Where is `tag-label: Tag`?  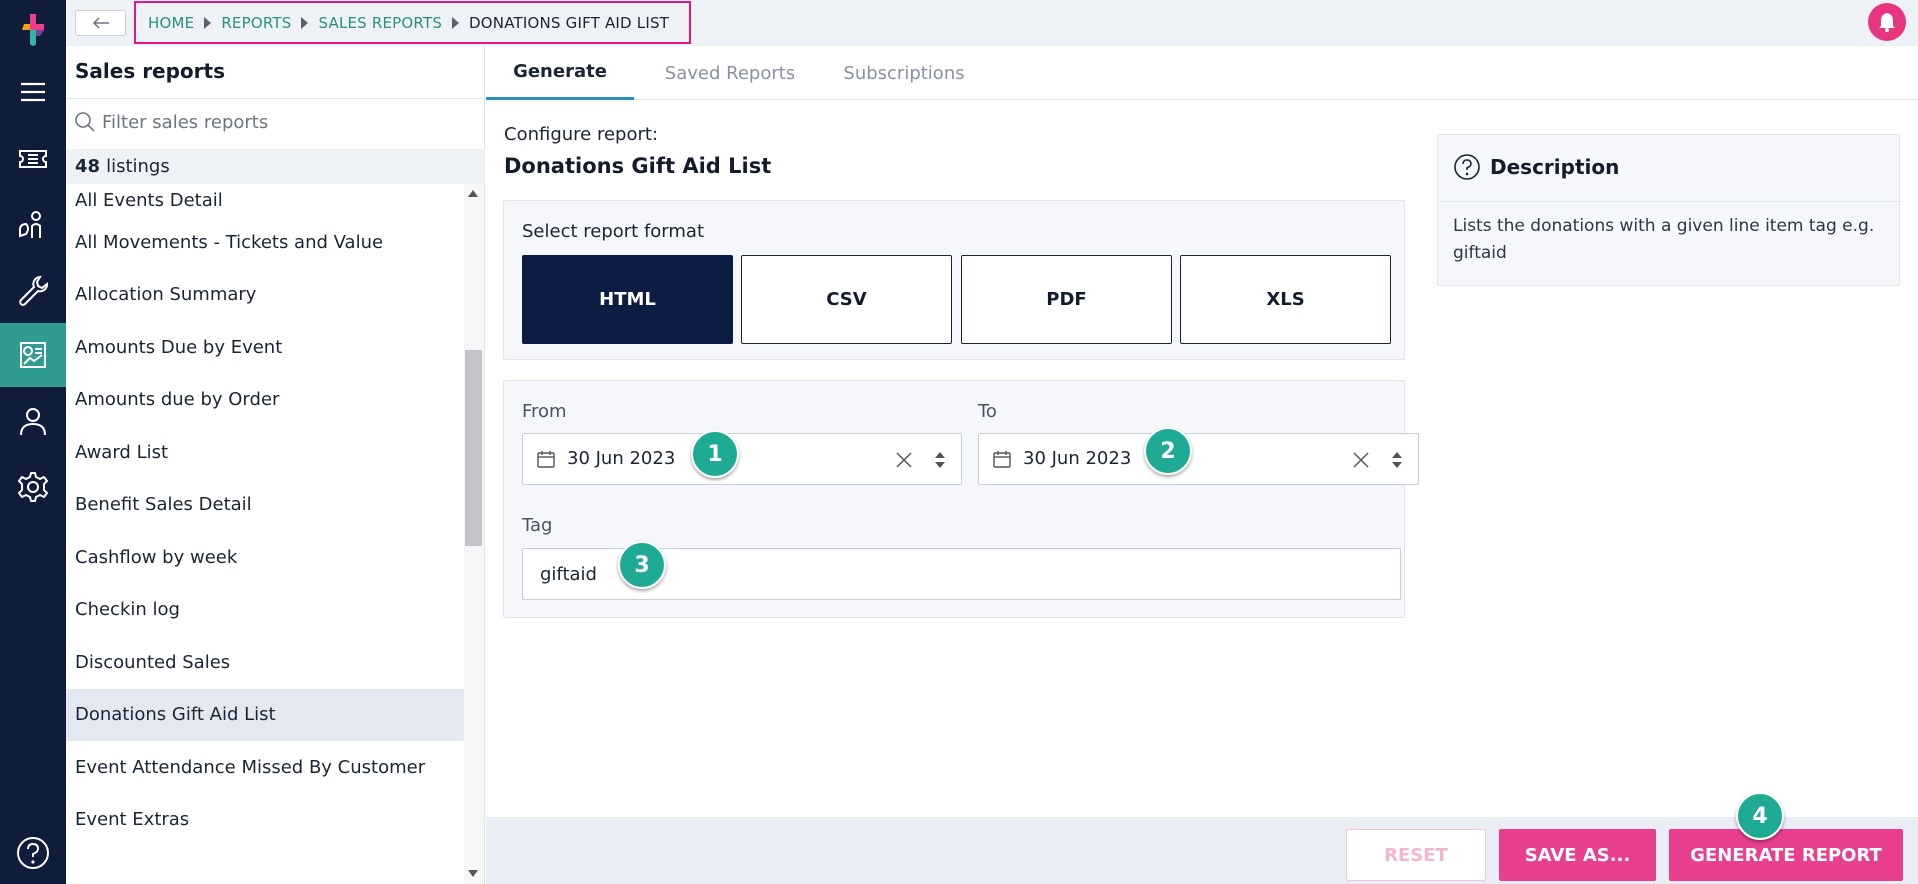 tag-label: Tag is located at coordinates (537, 525).